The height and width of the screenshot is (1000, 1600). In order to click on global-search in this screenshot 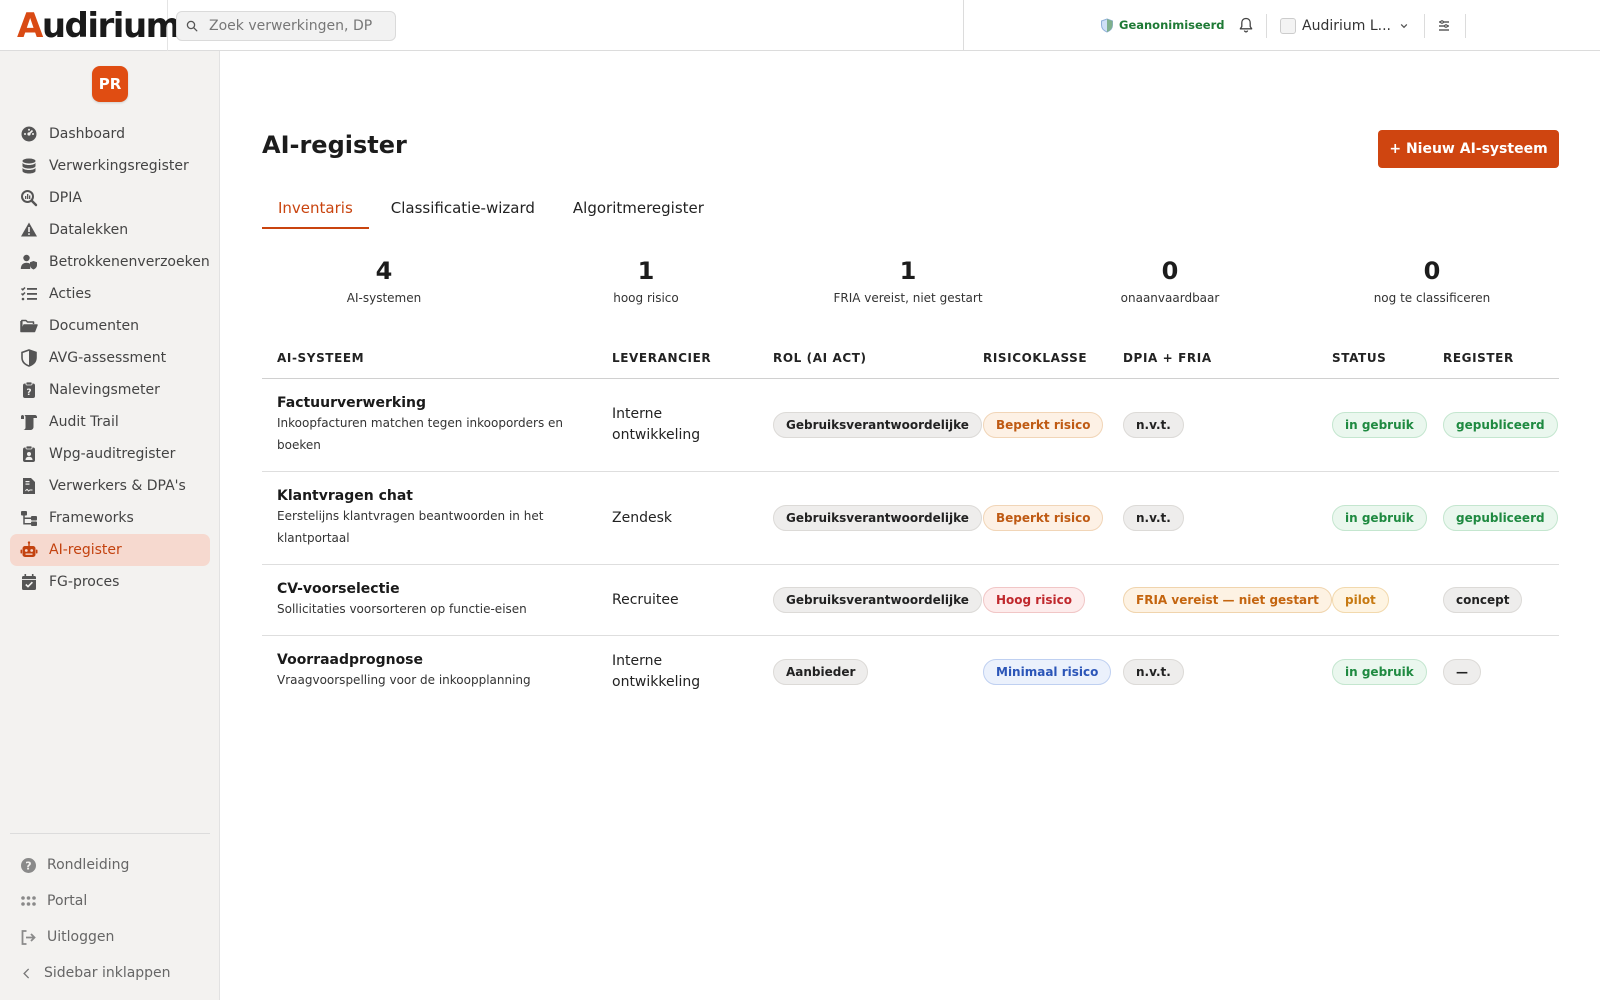, I will do `click(286, 26)`.